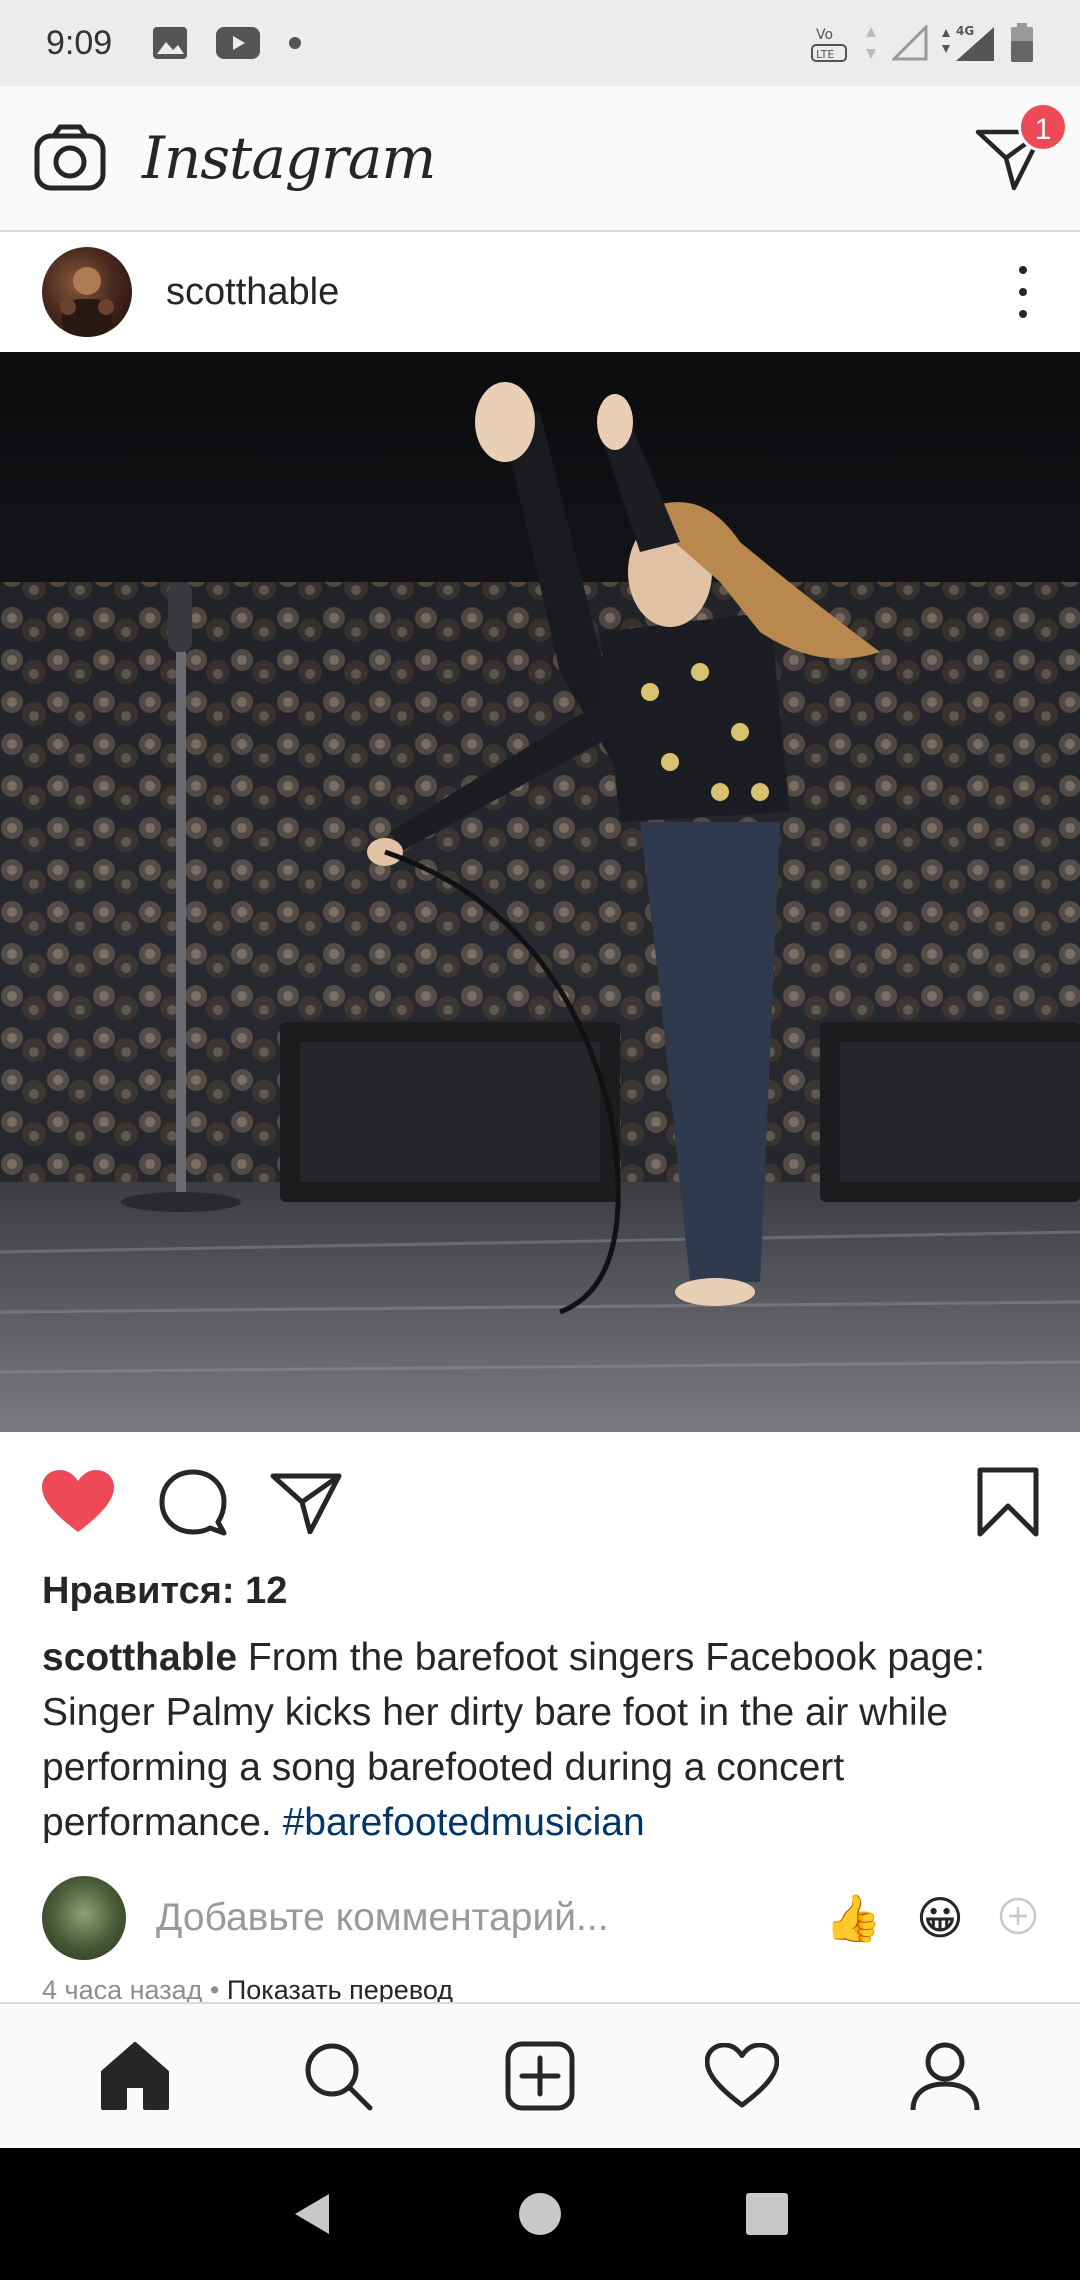  I want to click on add-post-icon, so click(540, 2076).